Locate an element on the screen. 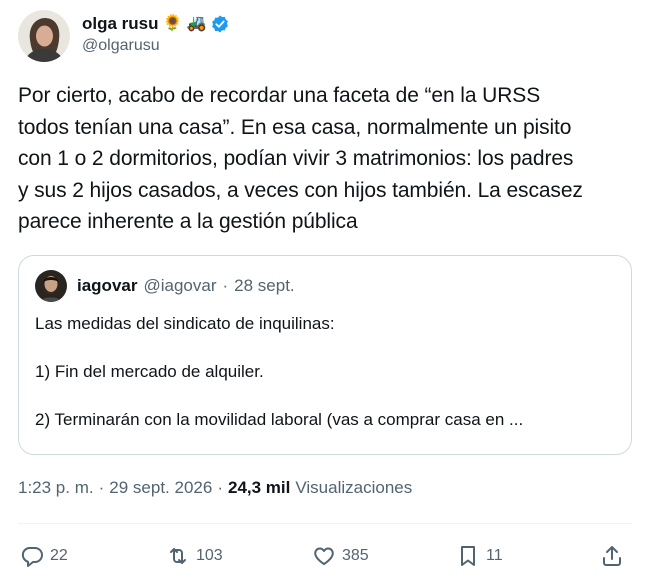 The image size is (650, 584). tweet-time: 1:23 p. m. is located at coordinates (56, 488).